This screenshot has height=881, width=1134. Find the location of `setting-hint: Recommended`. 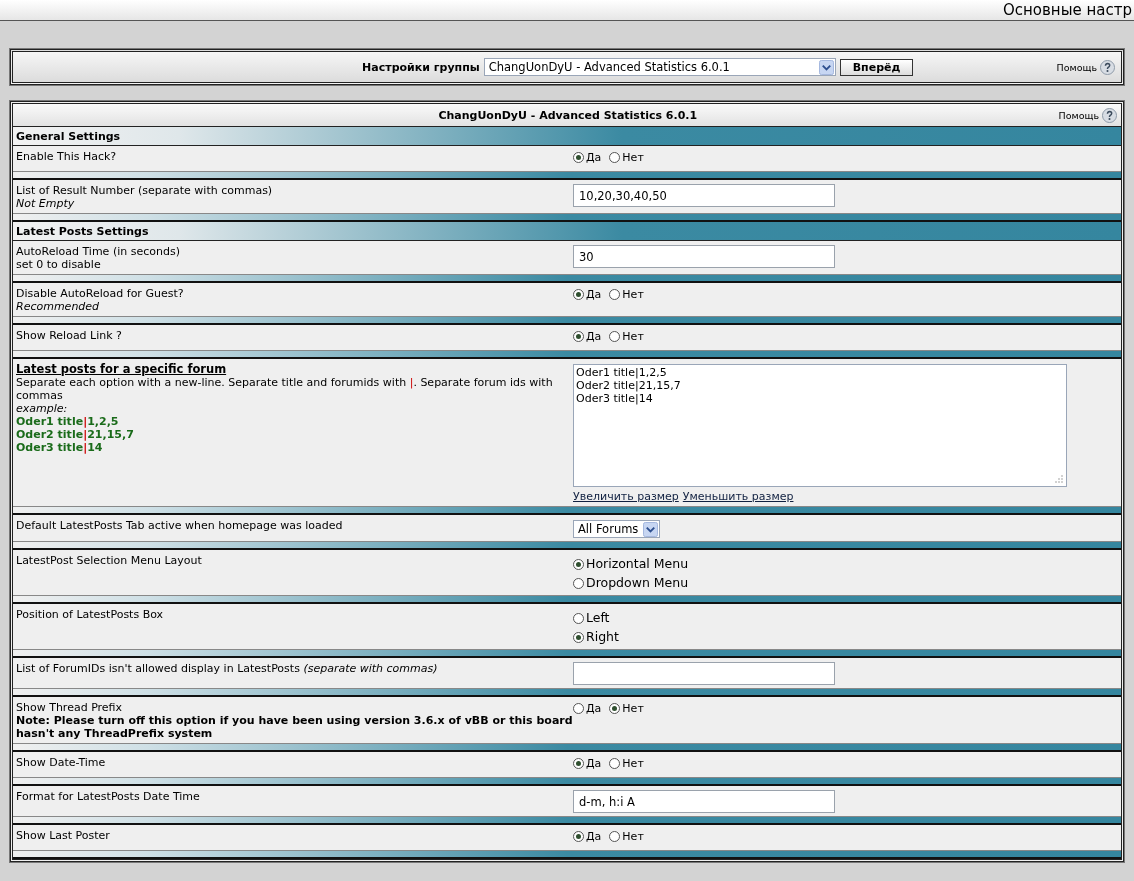

setting-hint: Recommended is located at coordinates (58, 306).